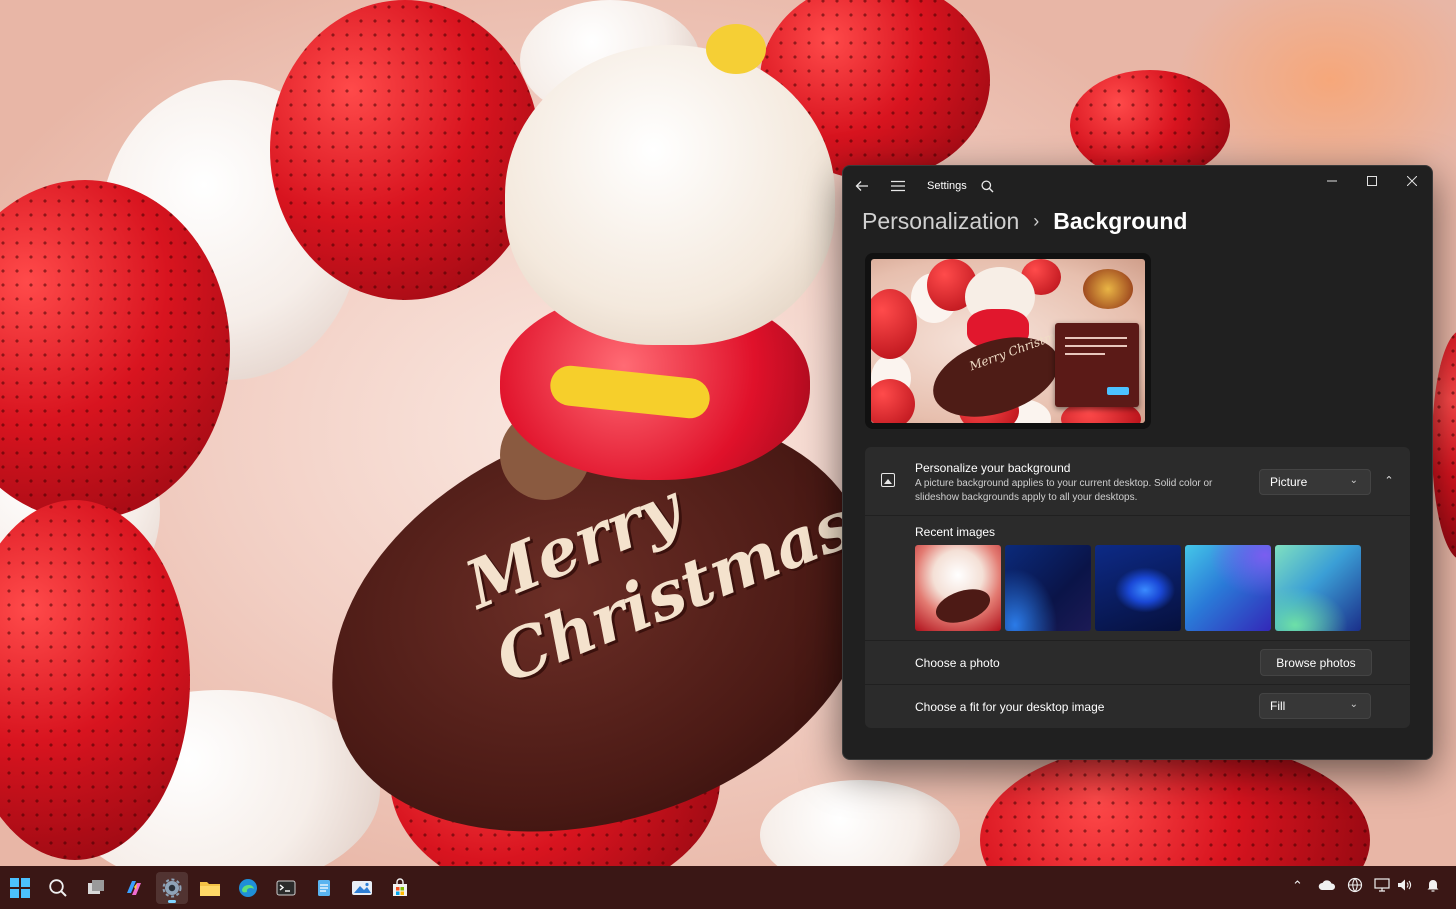 The height and width of the screenshot is (909, 1456). I want to click on recent-images-list, so click(1138, 588).